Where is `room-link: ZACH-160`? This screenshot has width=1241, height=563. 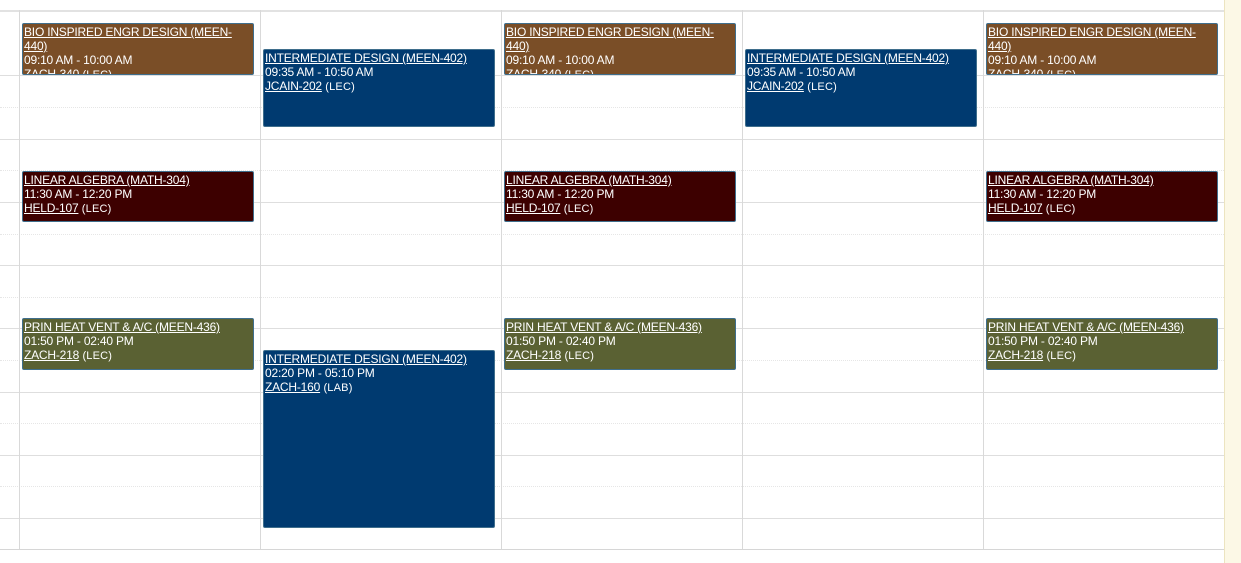 room-link: ZACH-160 is located at coordinates (292, 387).